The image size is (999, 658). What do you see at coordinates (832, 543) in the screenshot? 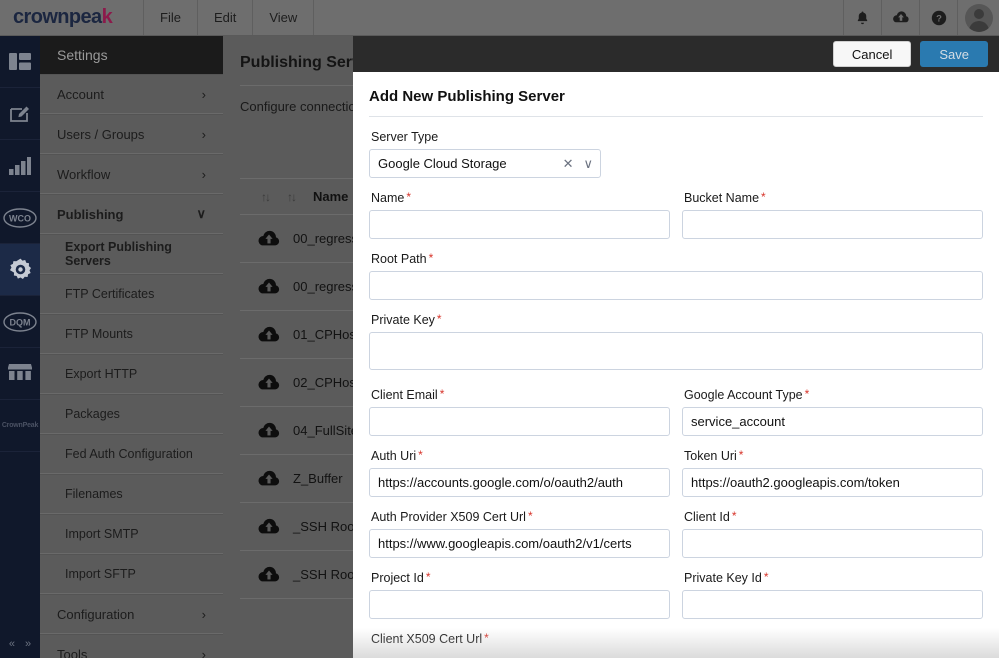
I see `client-id-input` at bounding box center [832, 543].